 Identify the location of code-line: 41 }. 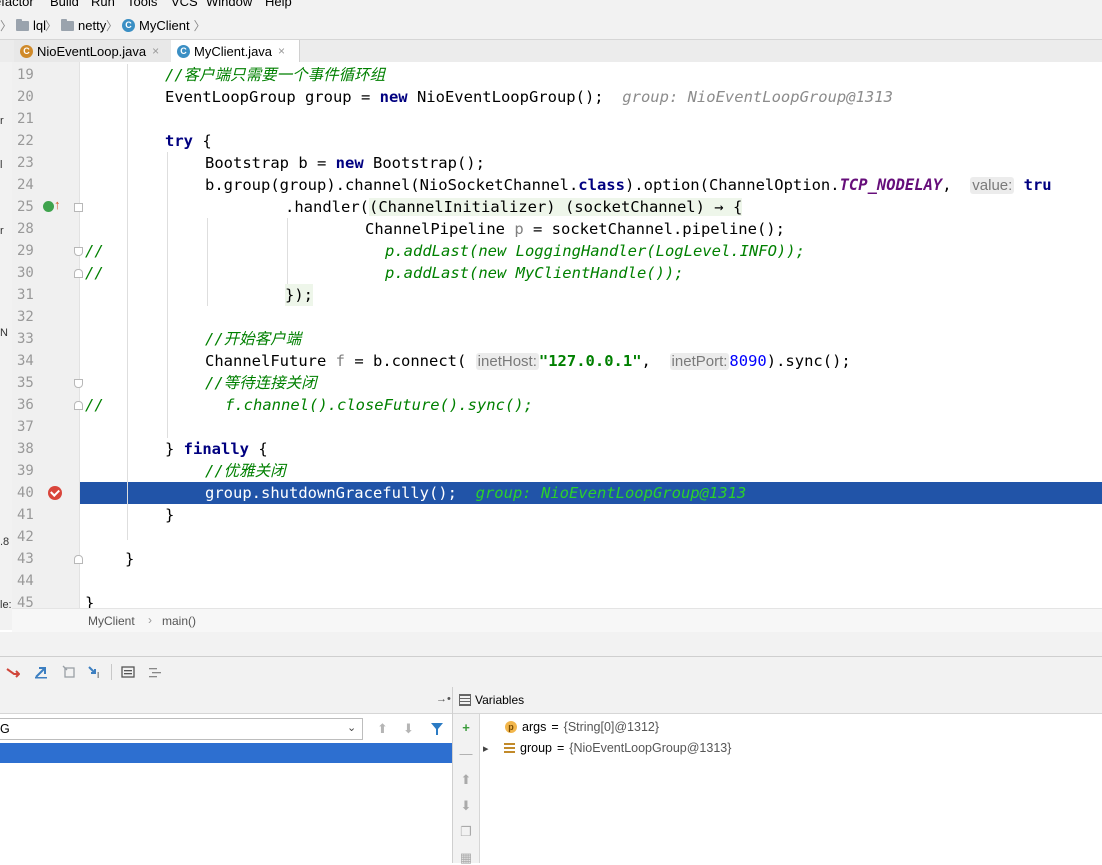
(551, 515).